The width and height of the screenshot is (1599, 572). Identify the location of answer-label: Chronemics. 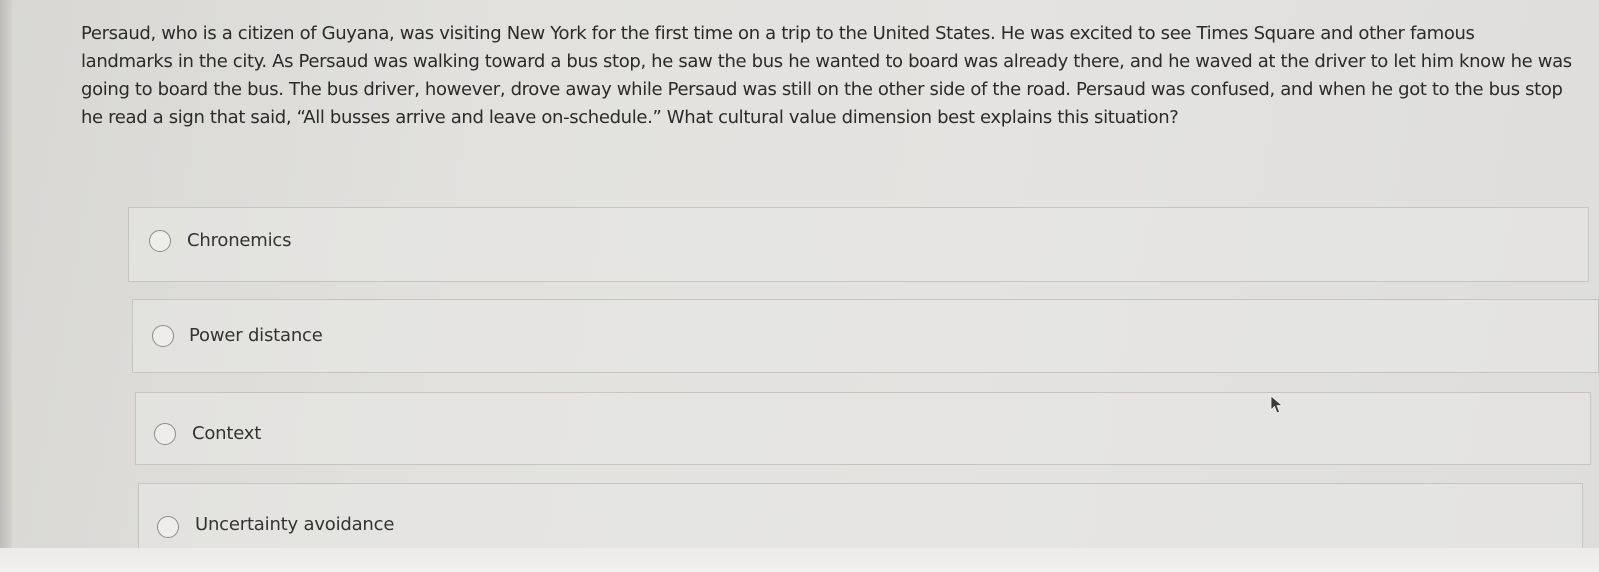
(239, 240).